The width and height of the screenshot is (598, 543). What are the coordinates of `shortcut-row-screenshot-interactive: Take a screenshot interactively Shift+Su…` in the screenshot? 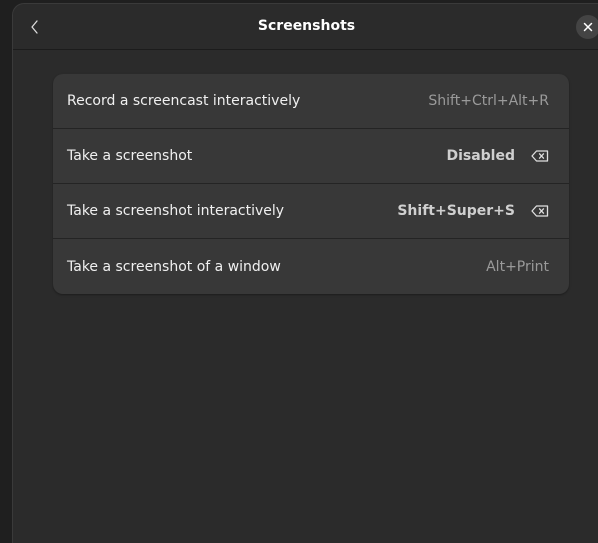 It's located at (311, 211).